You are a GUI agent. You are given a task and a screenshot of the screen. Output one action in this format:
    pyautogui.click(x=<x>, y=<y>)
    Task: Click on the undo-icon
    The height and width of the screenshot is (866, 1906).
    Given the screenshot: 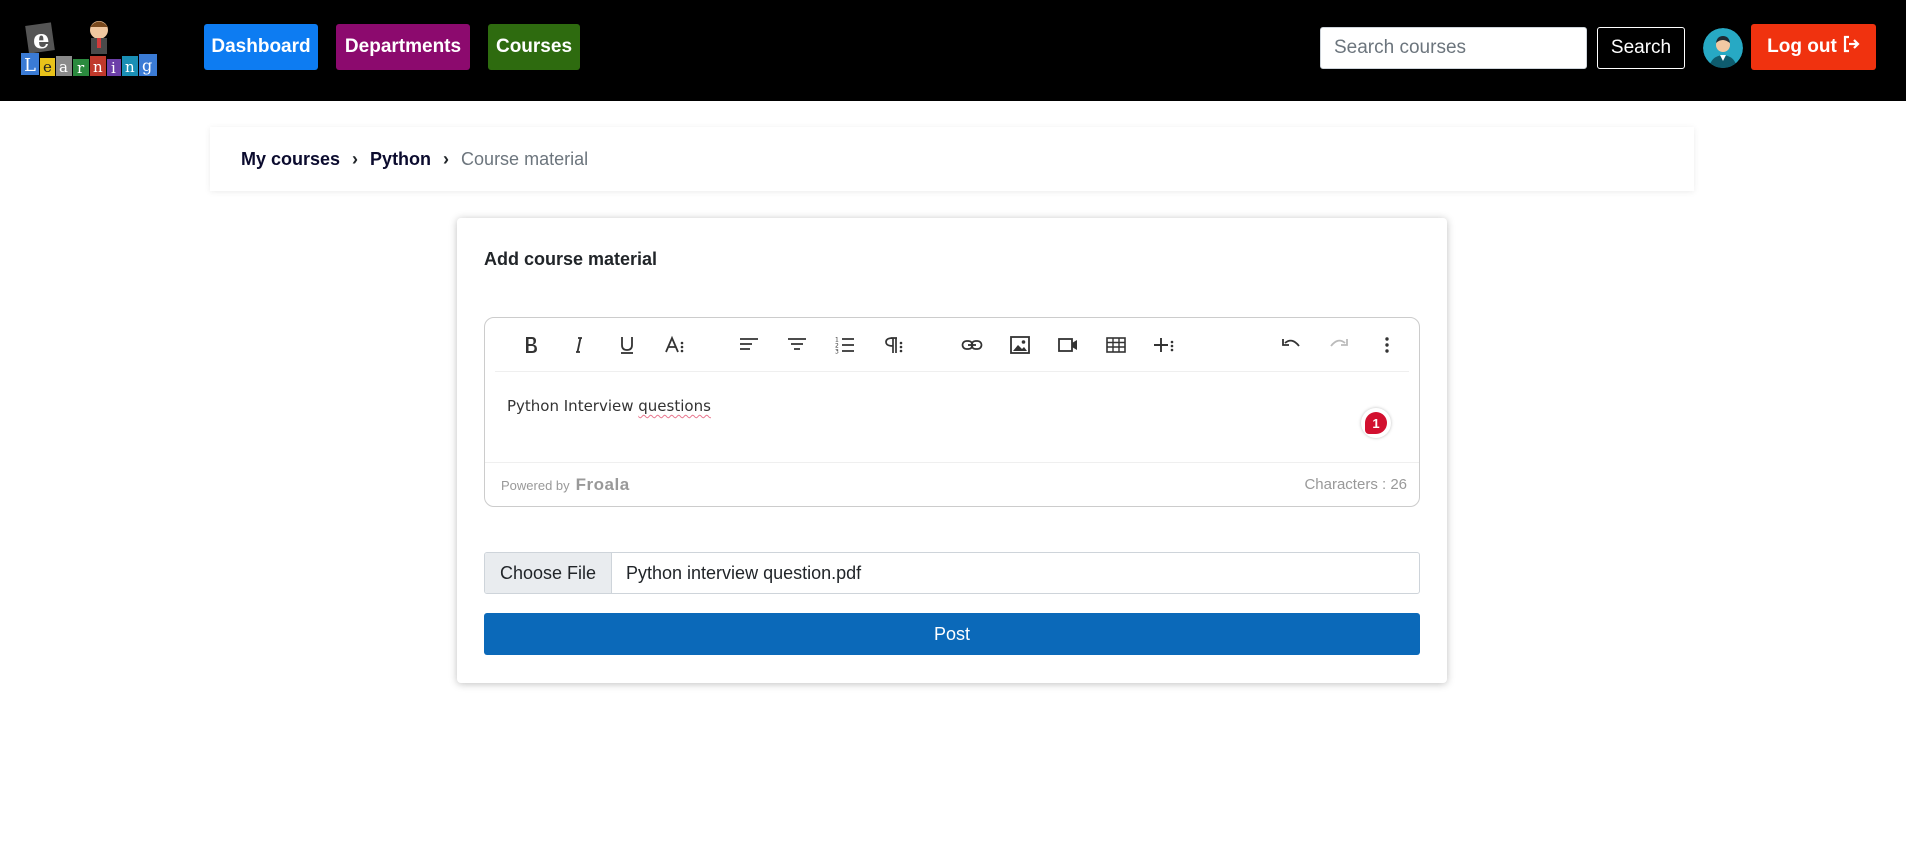 What is the action you would take?
    pyautogui.click(x=1291, y=345)
    